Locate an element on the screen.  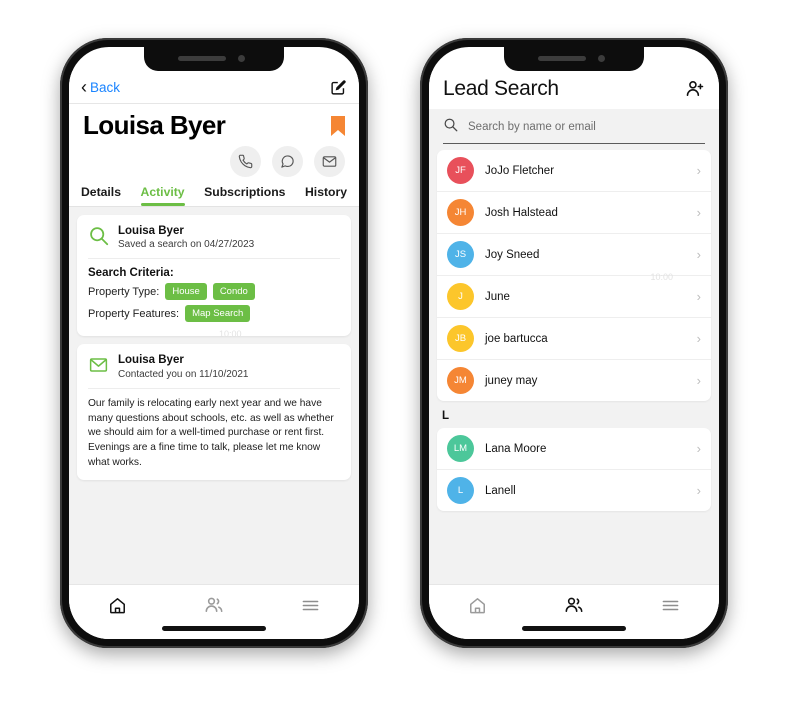
search-criteria-heading: Search Criteria: is located at coordinates (131, 273).